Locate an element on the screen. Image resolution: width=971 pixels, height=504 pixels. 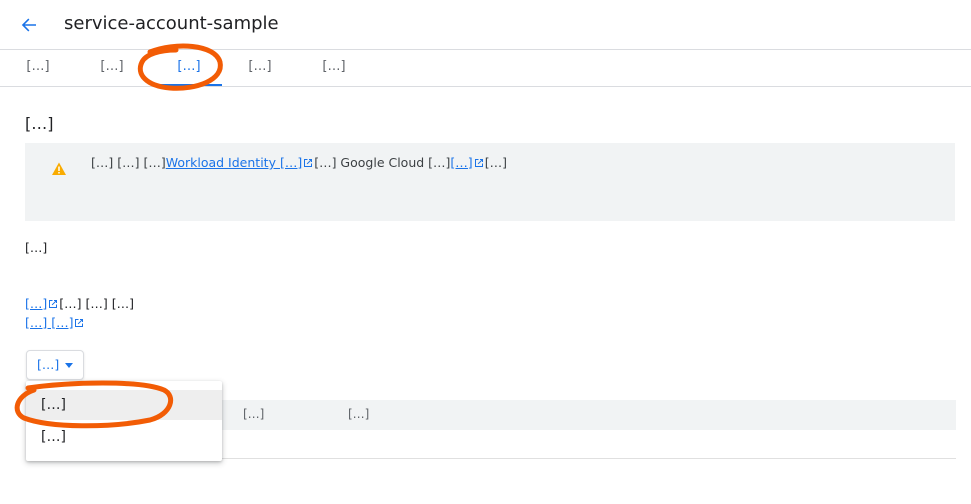
warning-text-3: […] is located at coordinates (495, 162).